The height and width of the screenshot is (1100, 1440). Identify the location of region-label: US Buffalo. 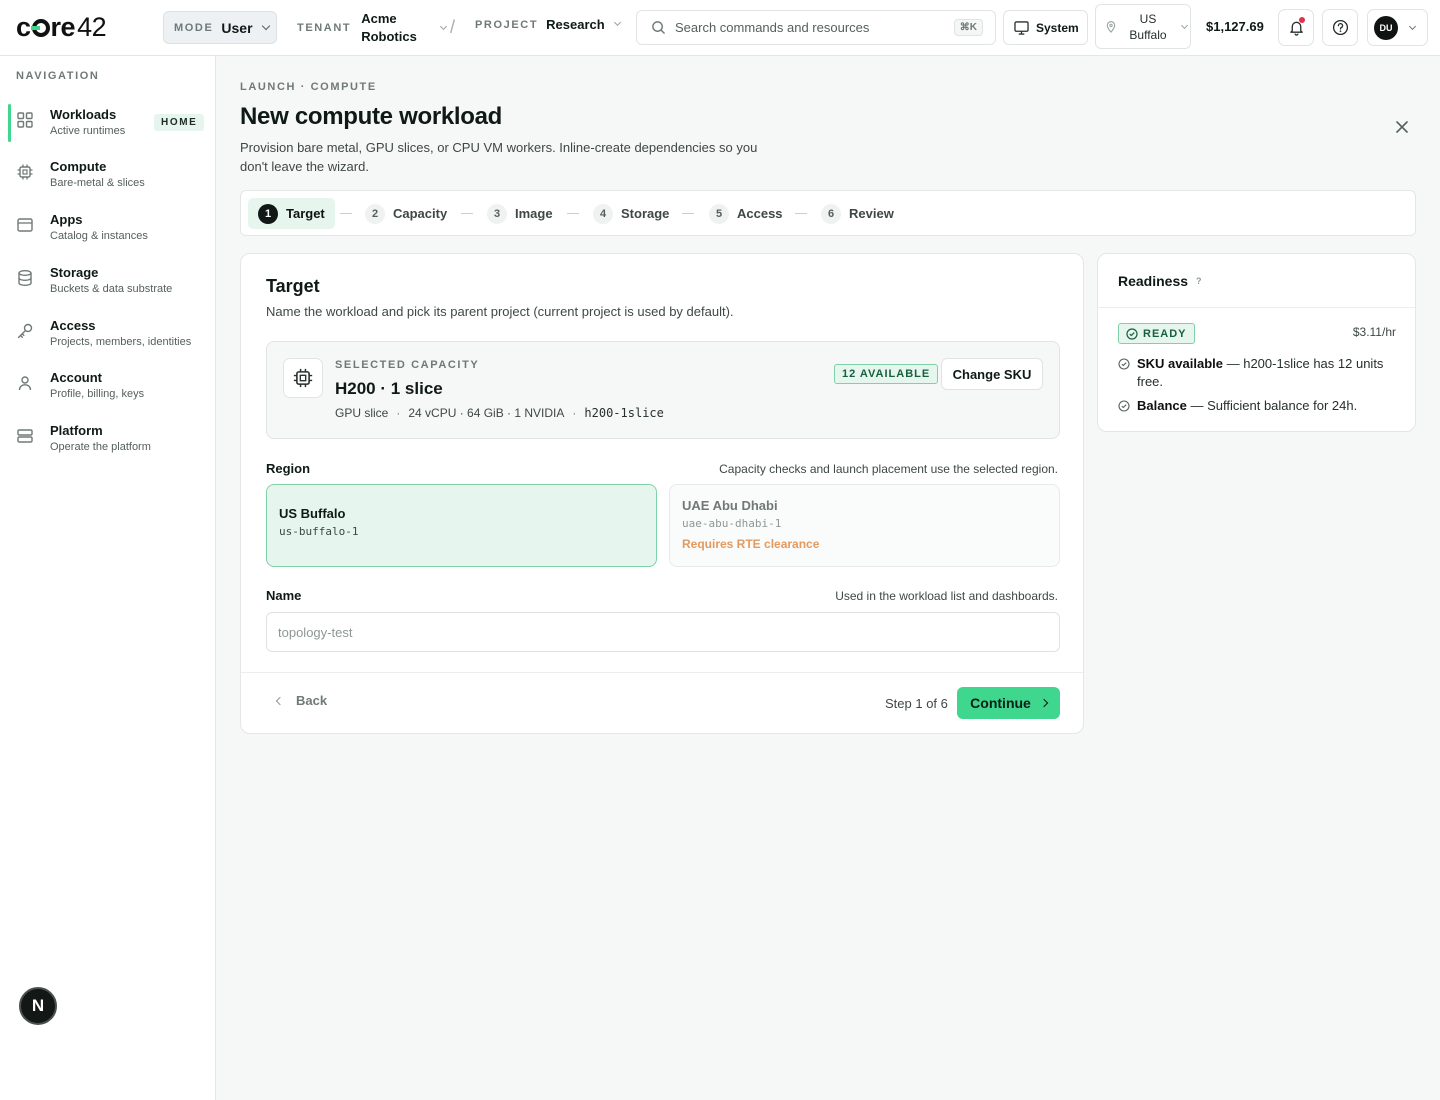
(1148, 26).